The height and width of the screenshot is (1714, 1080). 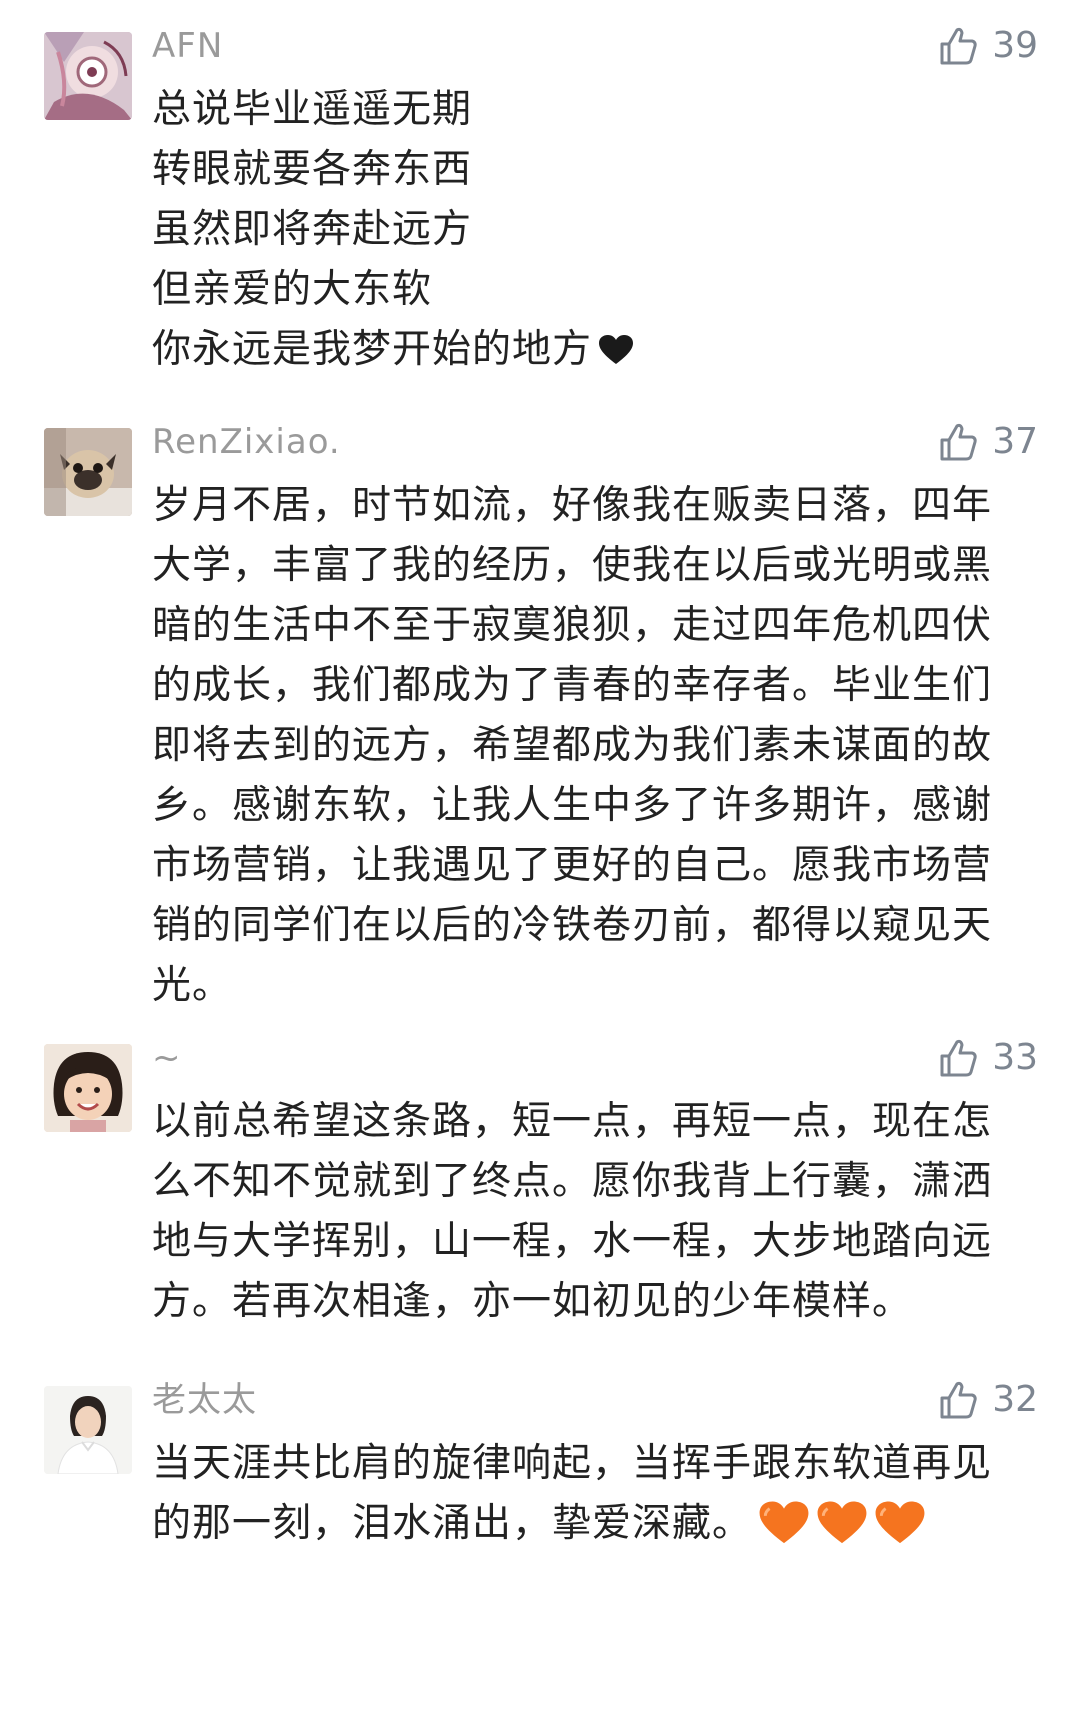 What do you see at coordinates (187, 46) in the screenshot?
I see `username: AFN` at bounding box center [187, 46].